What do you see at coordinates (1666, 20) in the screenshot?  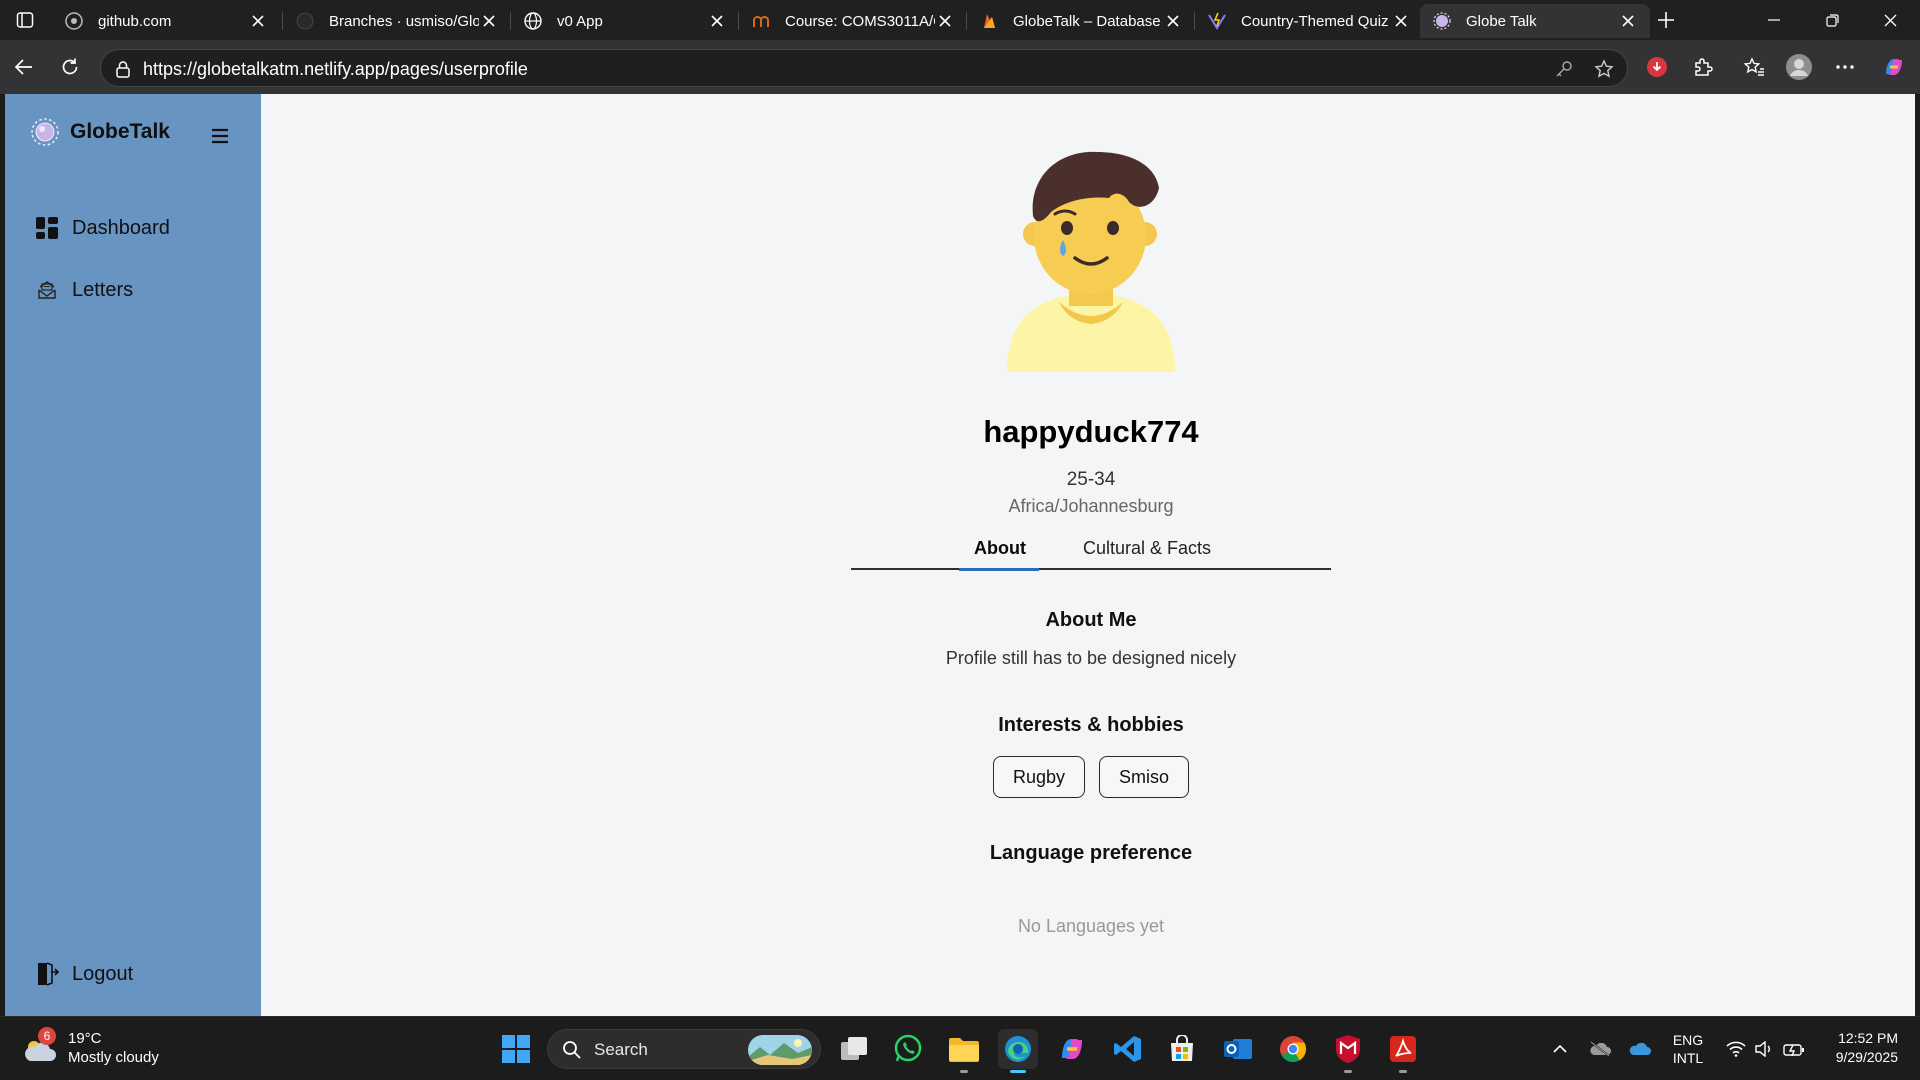 I see `new-tab-button` at bounding box center [1666, 20].